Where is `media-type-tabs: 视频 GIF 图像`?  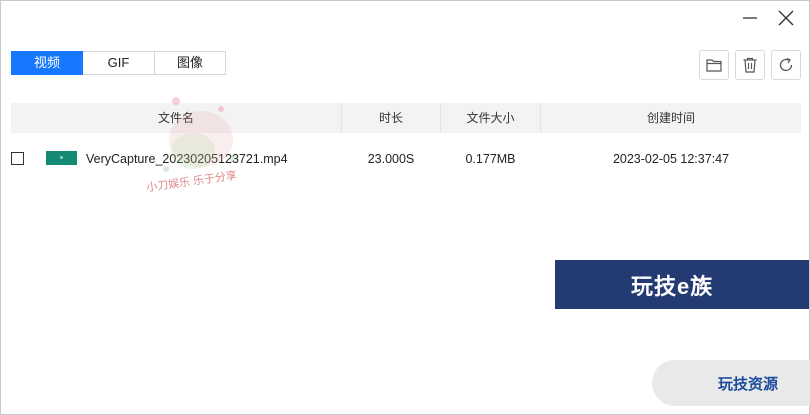
media-type-tabs: 视频 GIF 图像 is located at coordinates (118, 63).